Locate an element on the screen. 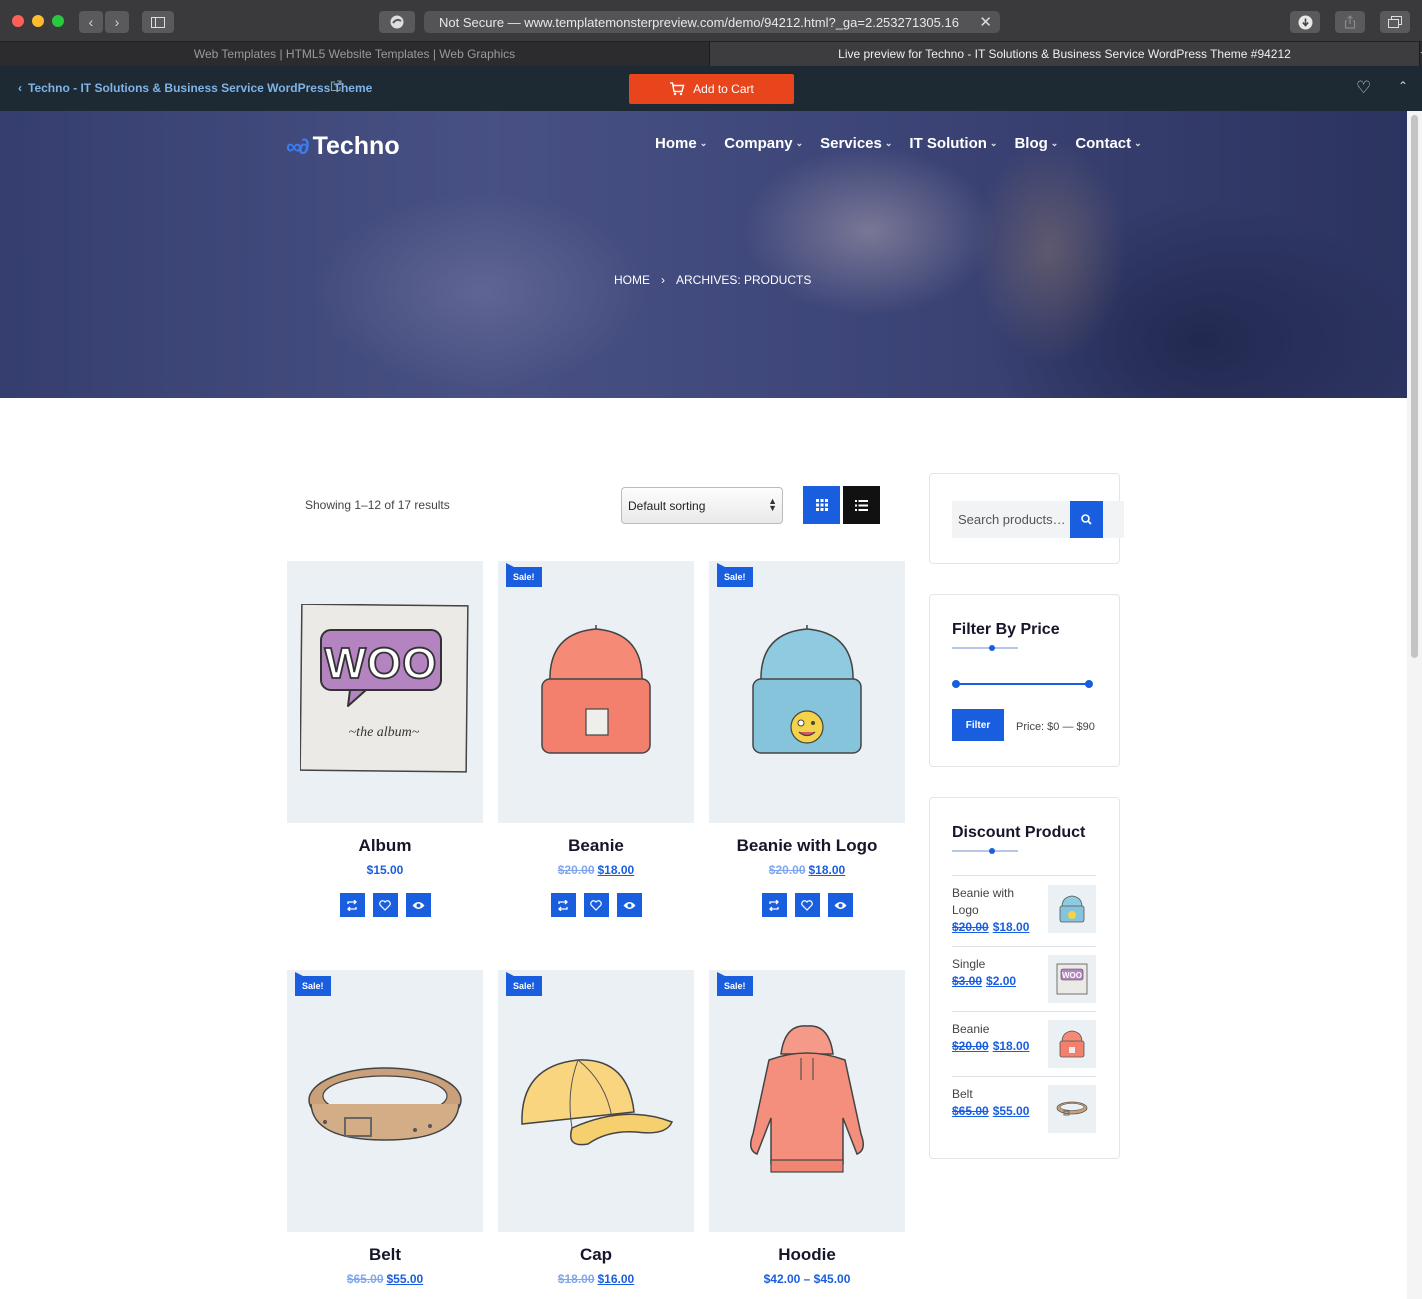 The height and width of the screenshot is (1299, 1422). forward-icon: › is located at coordinates (117, 22).